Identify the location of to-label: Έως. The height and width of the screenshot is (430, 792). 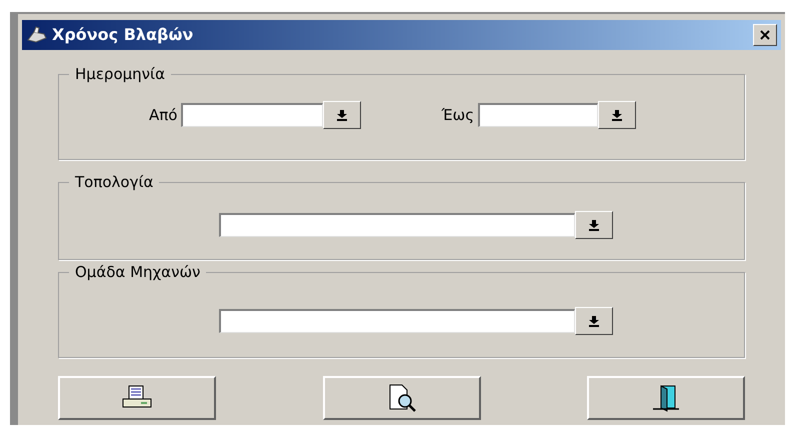
(457, 115).